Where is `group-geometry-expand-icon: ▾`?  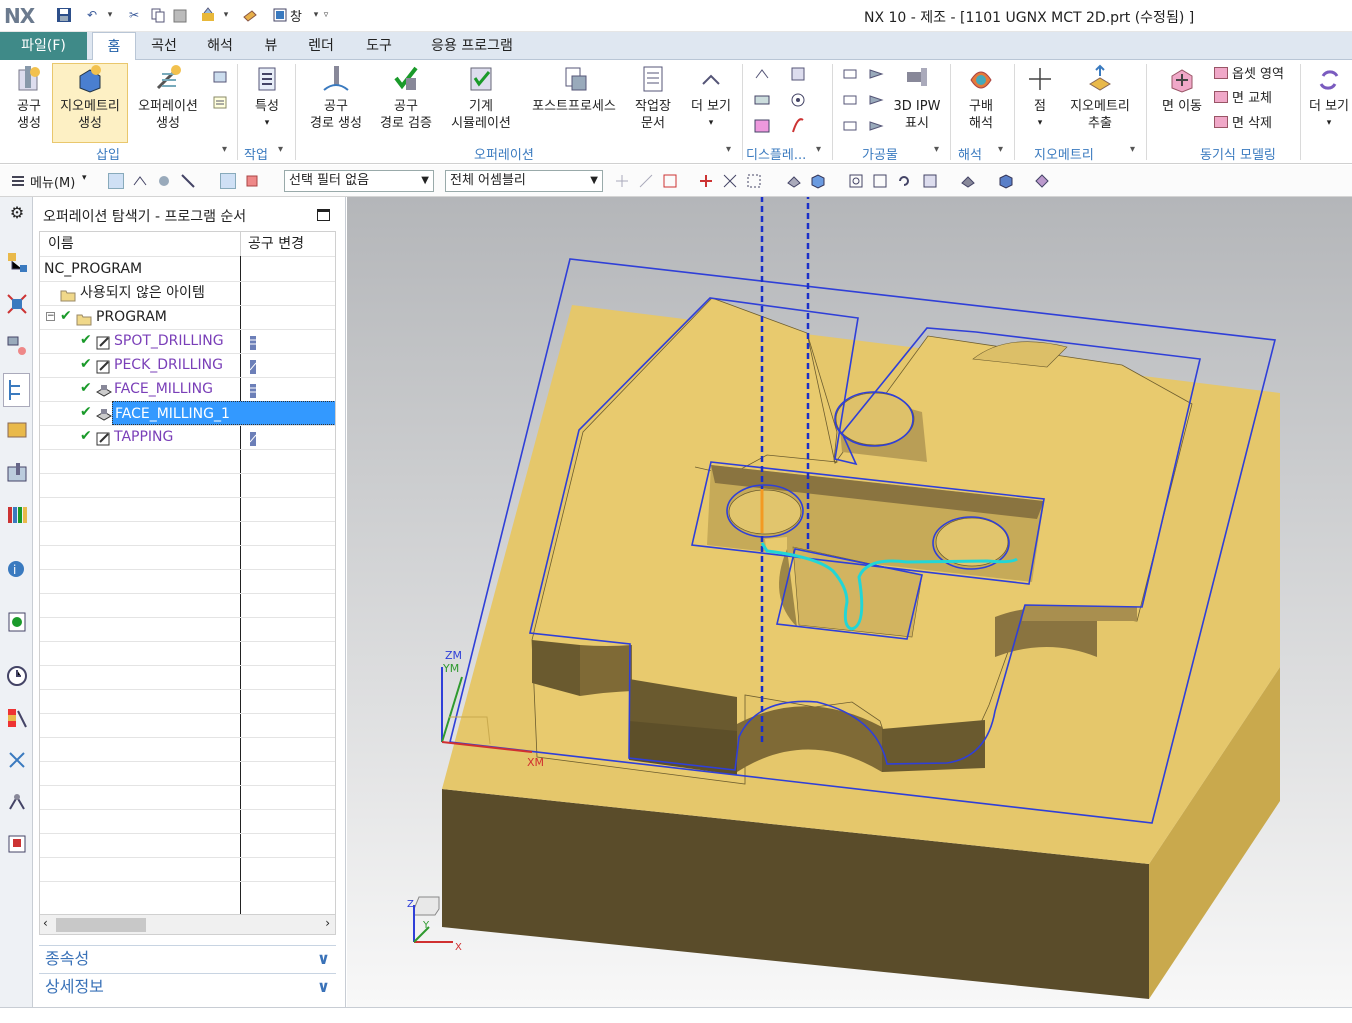 group-geometry-expand-icon: ▾ is located at coordinates (1132, 149).